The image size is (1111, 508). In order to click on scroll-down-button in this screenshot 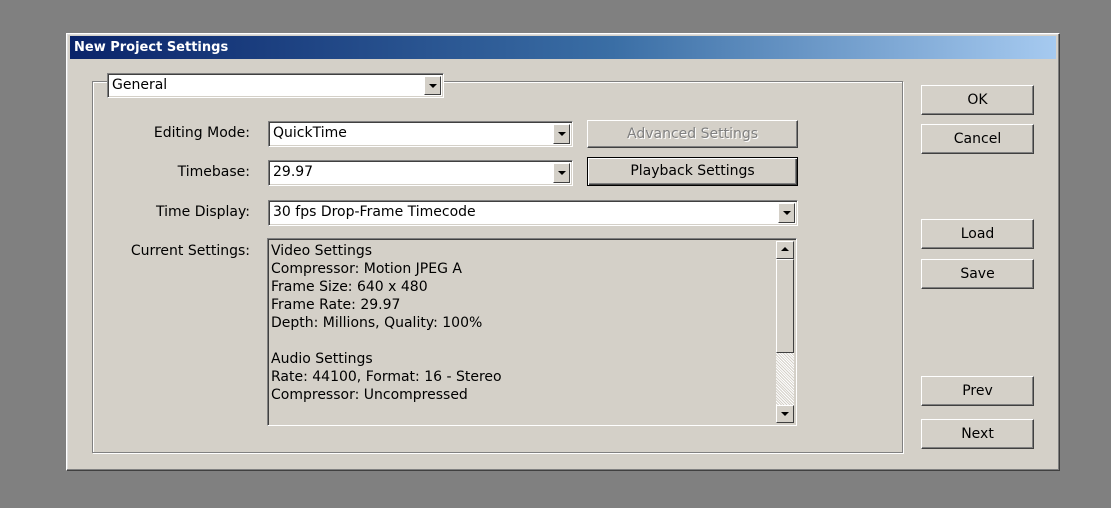, I will do `click(785, 414)`.